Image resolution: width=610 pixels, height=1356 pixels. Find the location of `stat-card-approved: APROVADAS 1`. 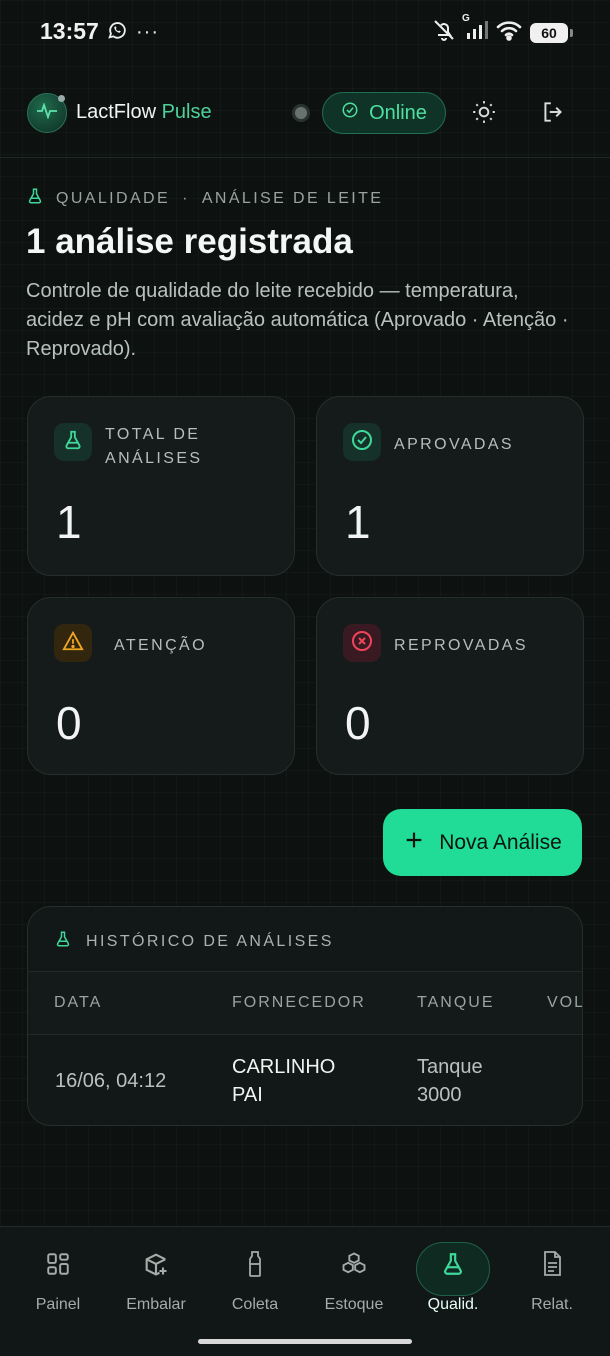

stat-card-approved: APROVADAS 1 is located at coordinates (450, 486).